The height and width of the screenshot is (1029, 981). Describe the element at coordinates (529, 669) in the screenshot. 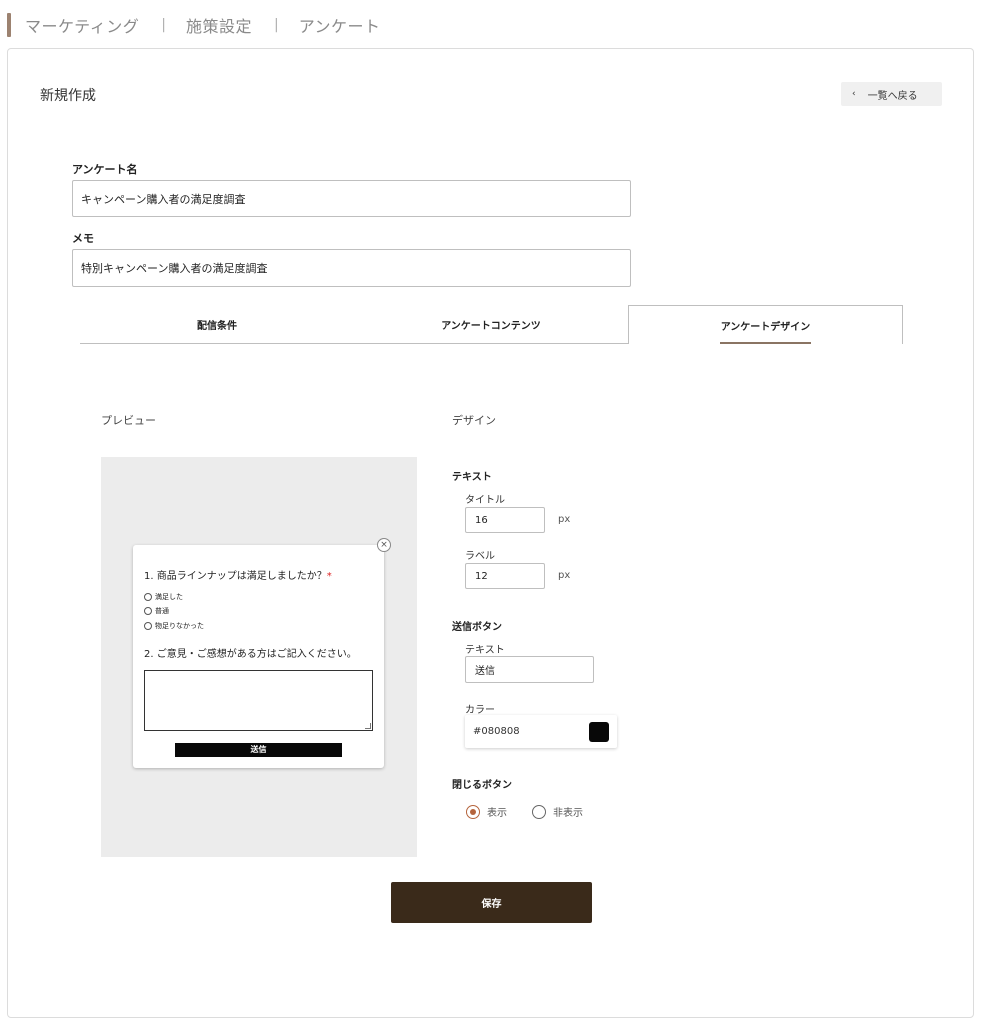

I see `submit-text-input` at that location.